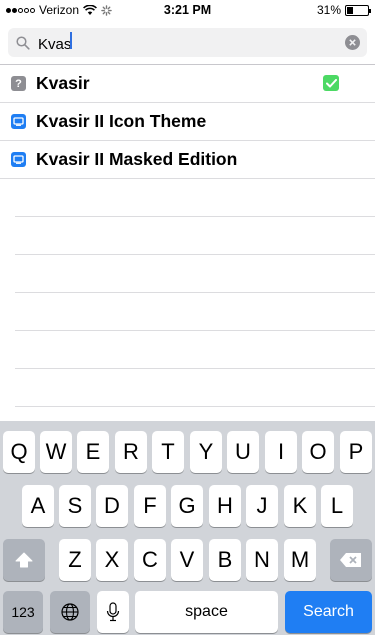 The width and height of the screenshot is (375, 635). I want to click on space-key: space, so click(206, 612).